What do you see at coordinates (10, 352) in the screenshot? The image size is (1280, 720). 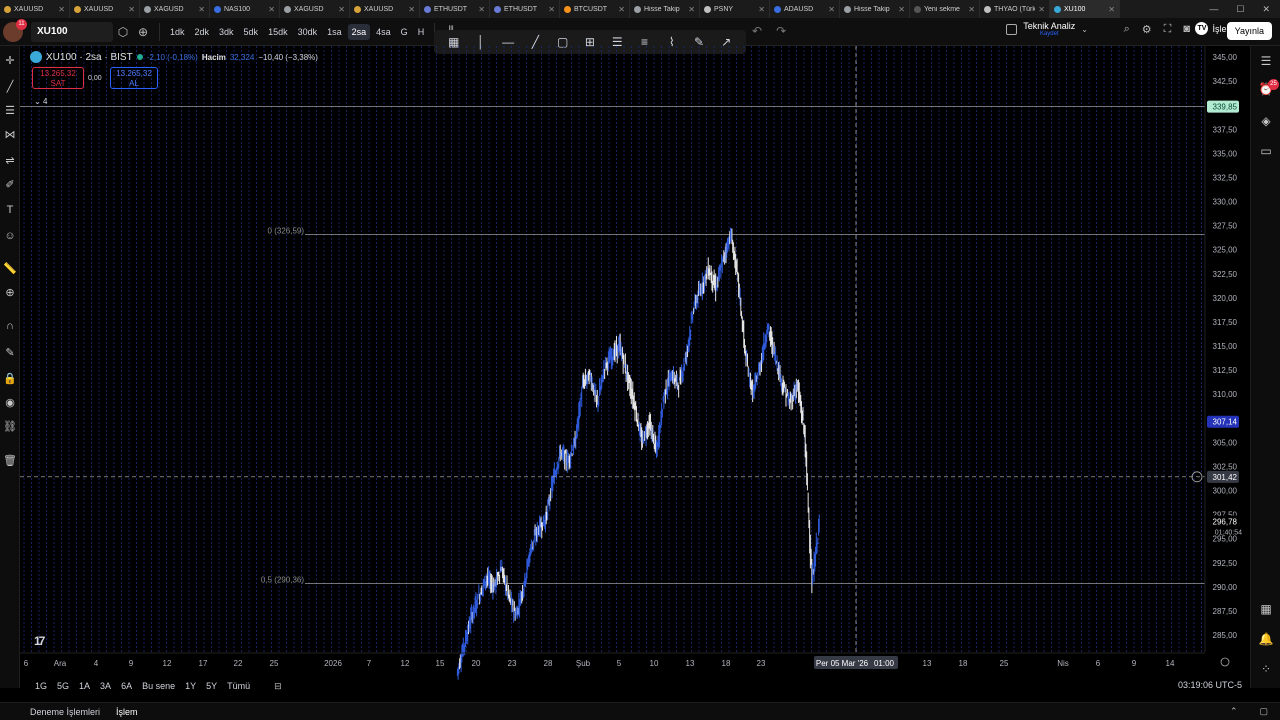 I see `stay-drawing-icon: ✎` at bounding box center [10, 352].